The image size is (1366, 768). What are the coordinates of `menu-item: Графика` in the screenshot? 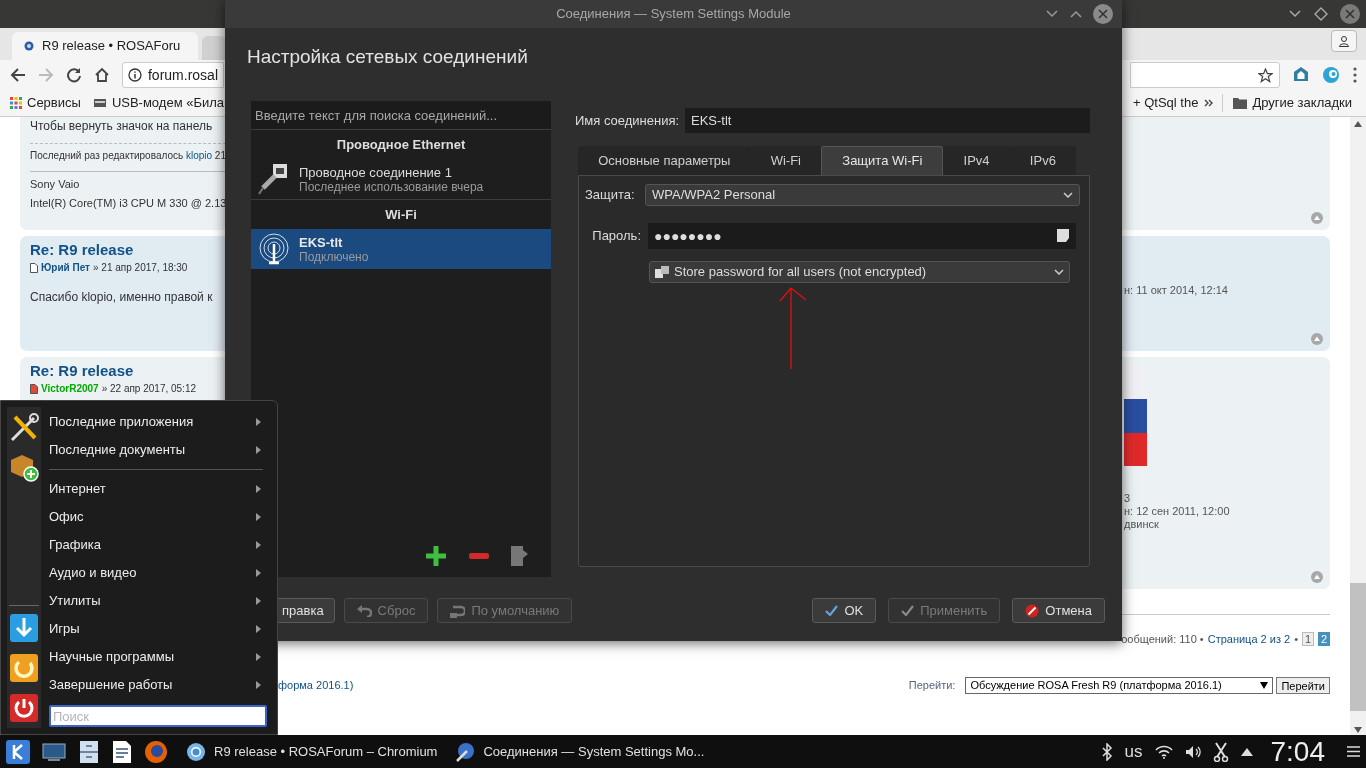 It's located at (160, 545).